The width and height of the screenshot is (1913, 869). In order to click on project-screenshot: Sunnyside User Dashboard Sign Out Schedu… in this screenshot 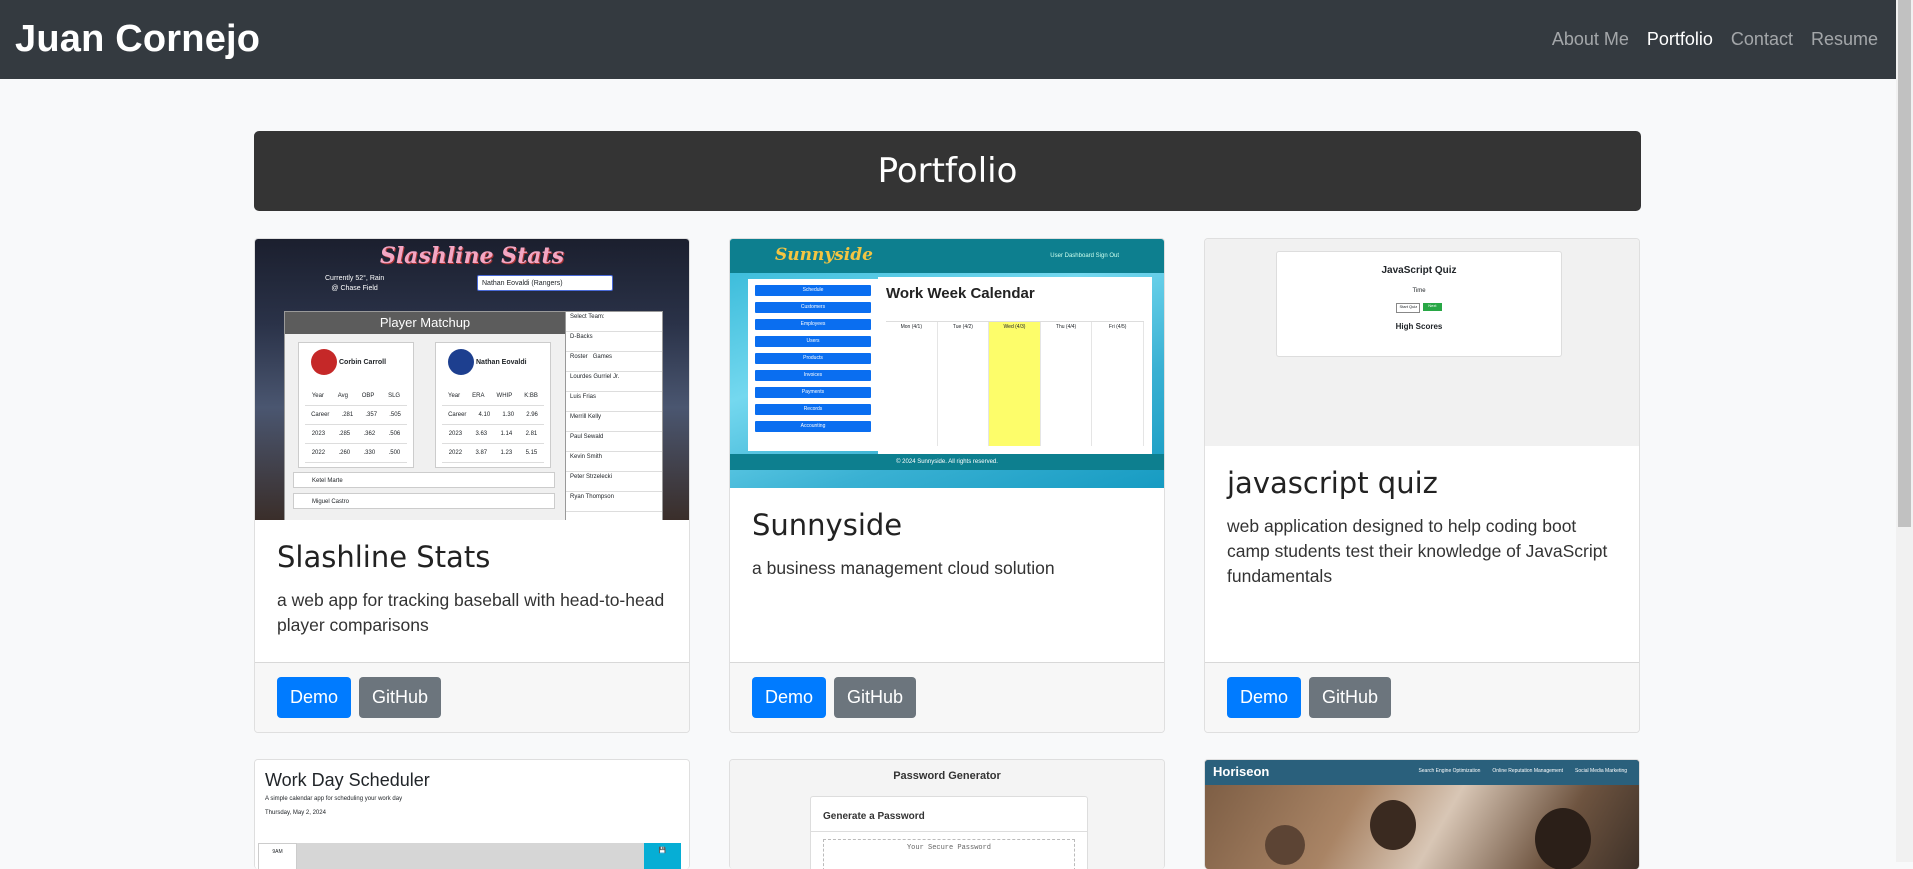, I will do `click(947, 363)`.